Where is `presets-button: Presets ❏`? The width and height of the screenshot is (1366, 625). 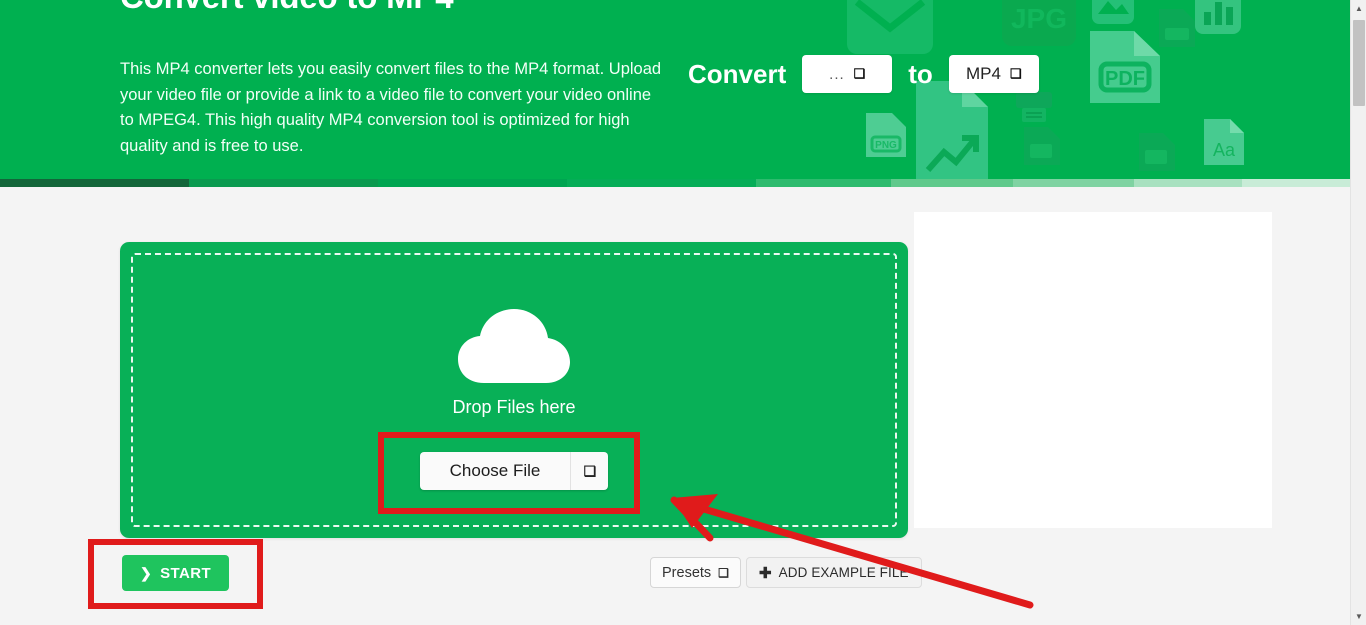
presets-button: Presets ❏ is located at coordinates (695, 572).